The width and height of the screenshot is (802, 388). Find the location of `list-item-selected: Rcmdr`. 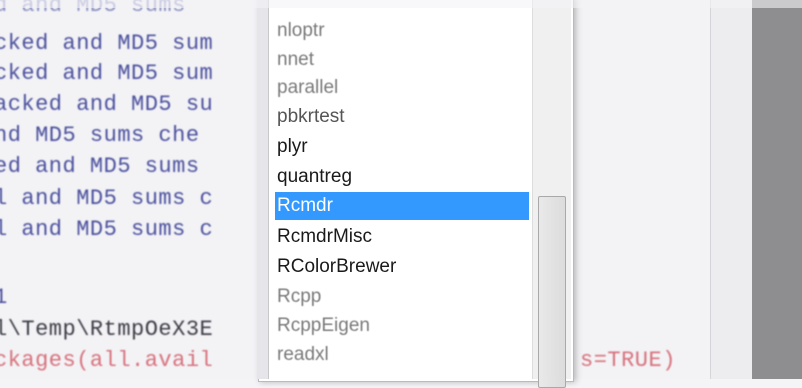

list-item-selected: Rcmdr is located at coordinates (402, 206).